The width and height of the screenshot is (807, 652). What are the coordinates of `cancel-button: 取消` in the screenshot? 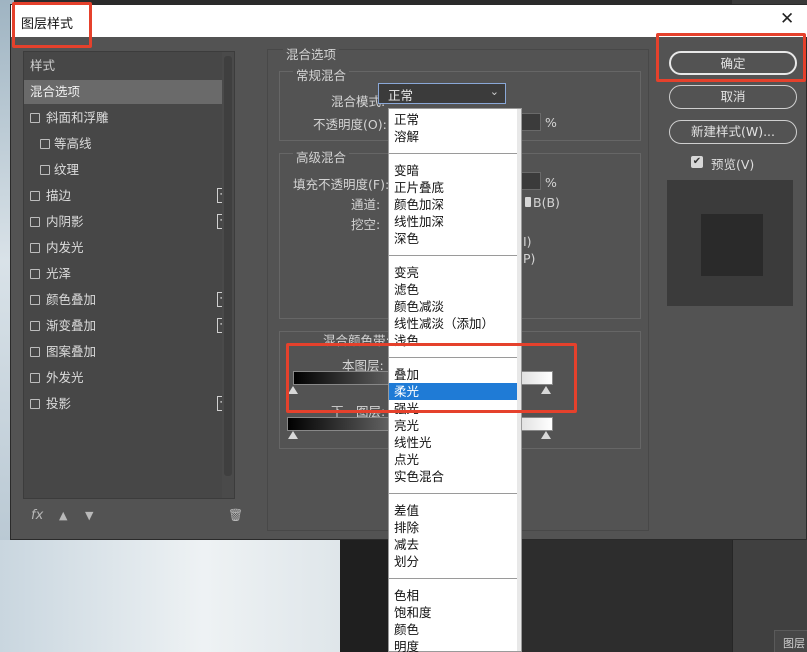 It's located at (733, 97).